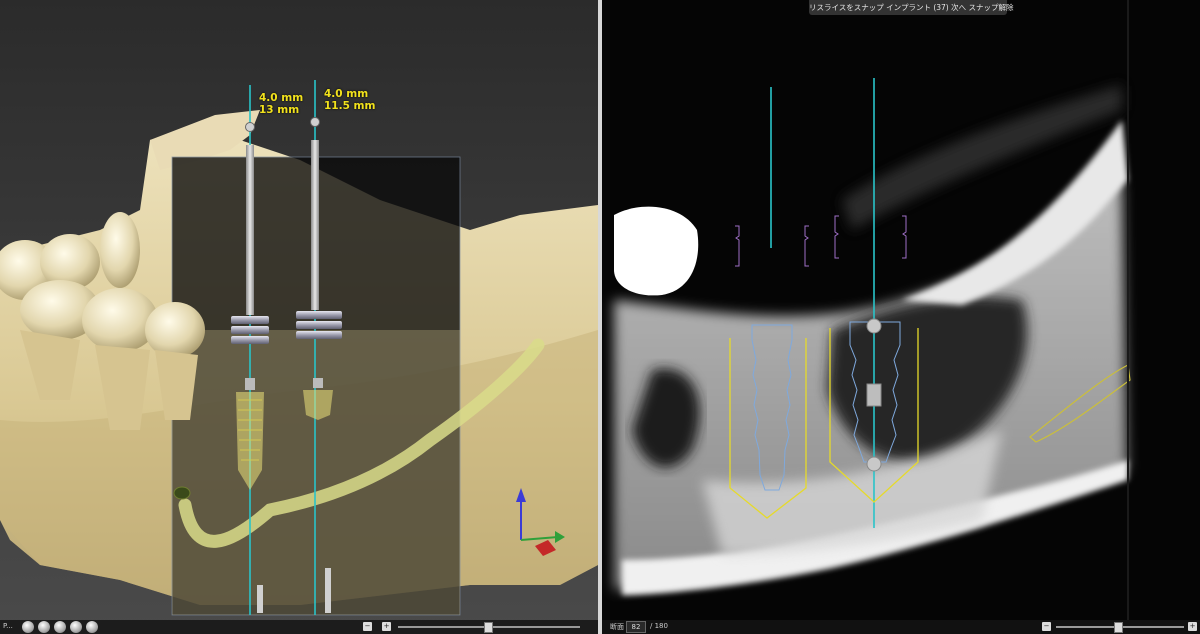 The image size is (1200, 634). What do you see at coordinates (279, 110) in the screenshot?
I see `implant-1-length: 13 mm` at bounding box center [279, 110].